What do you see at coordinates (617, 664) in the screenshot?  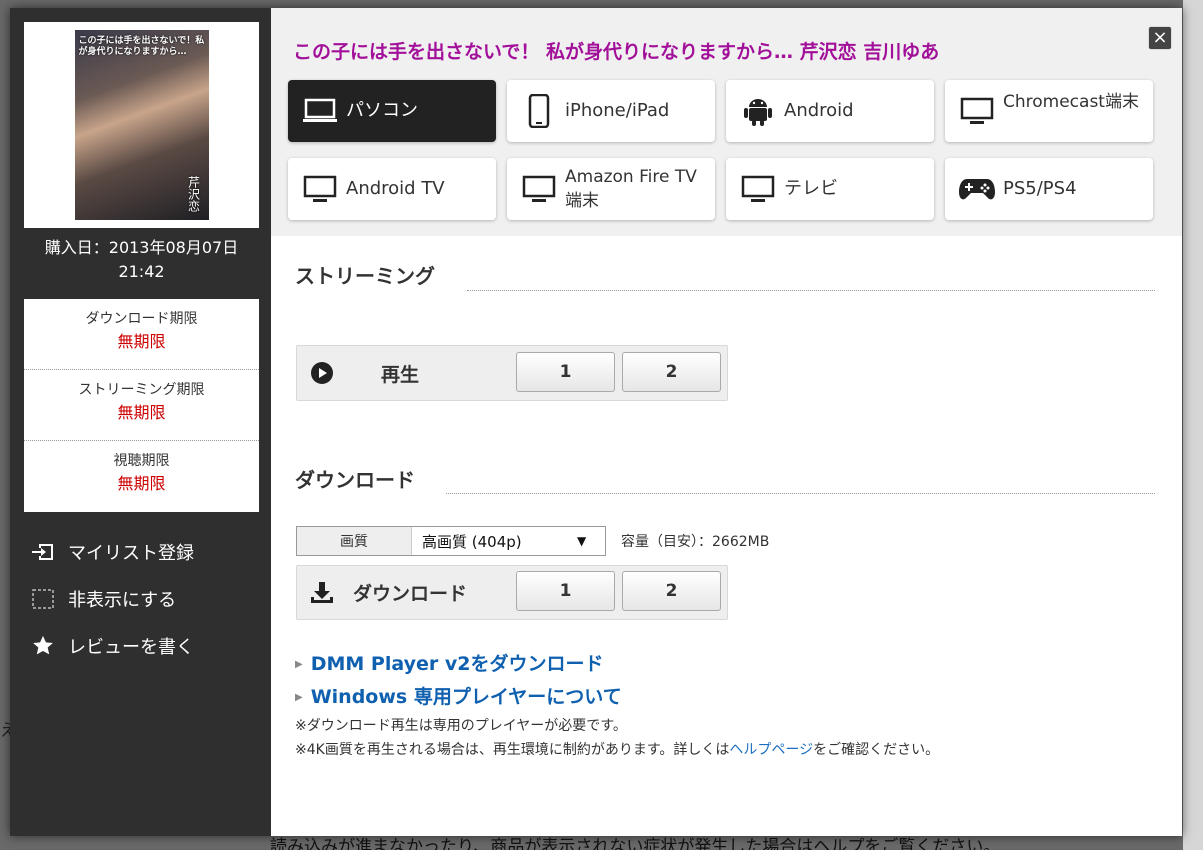 I see `dmm-player-download-link: ▶ DMM Player v2をダウンロード` at bounding box center [617, 664].